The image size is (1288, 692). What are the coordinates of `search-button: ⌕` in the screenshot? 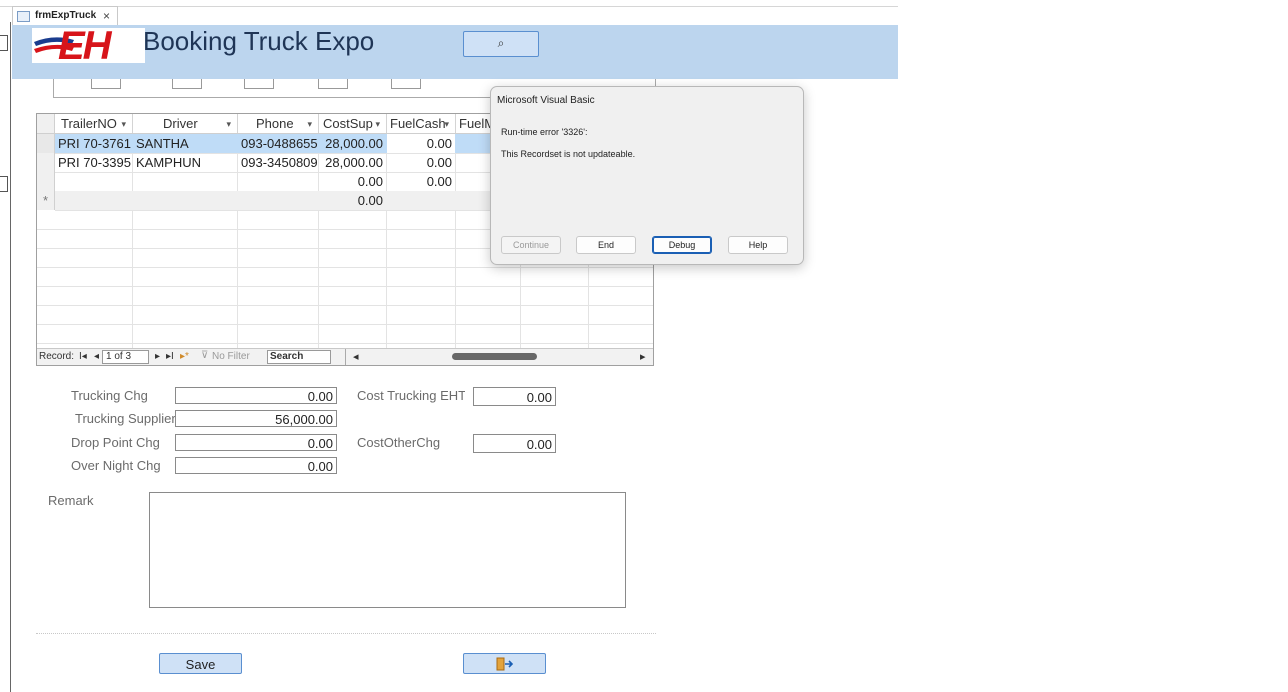 It's located at (501, 44).